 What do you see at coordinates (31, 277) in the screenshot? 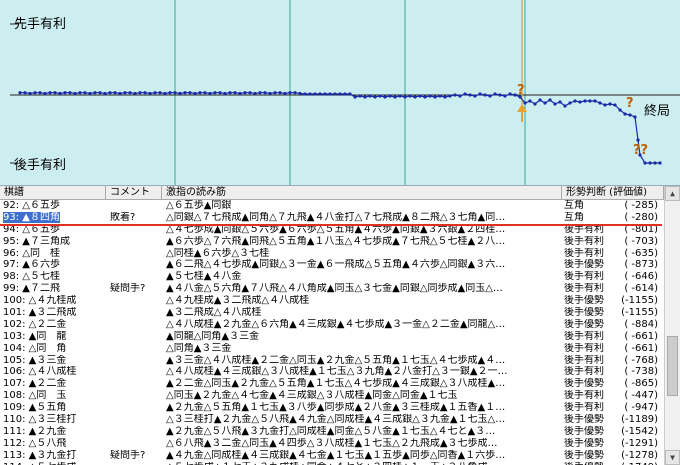
I see `move-cell: 98: △５七桂` at bounding box center [31, 277].